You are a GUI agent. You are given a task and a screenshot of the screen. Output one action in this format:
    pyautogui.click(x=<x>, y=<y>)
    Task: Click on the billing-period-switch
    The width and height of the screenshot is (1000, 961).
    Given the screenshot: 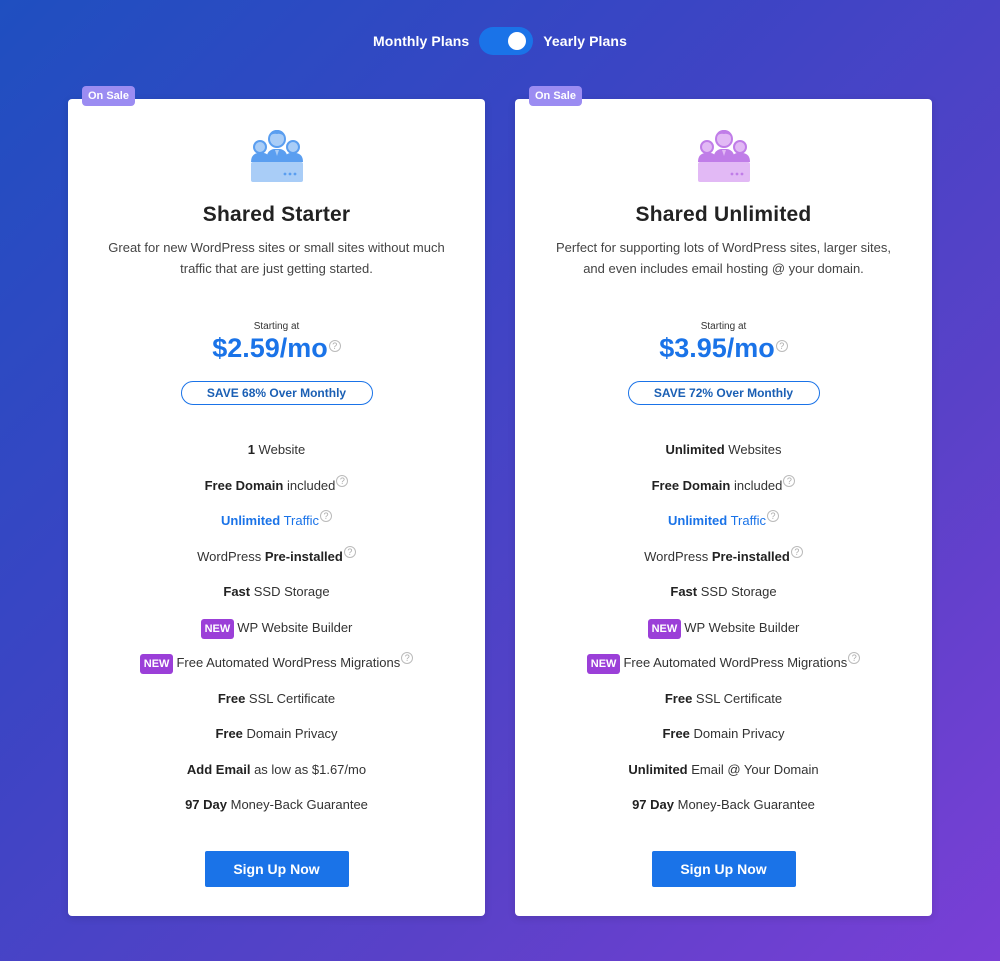 What is the action you would take?
    pyautogui.click(x=506, y=41)
    